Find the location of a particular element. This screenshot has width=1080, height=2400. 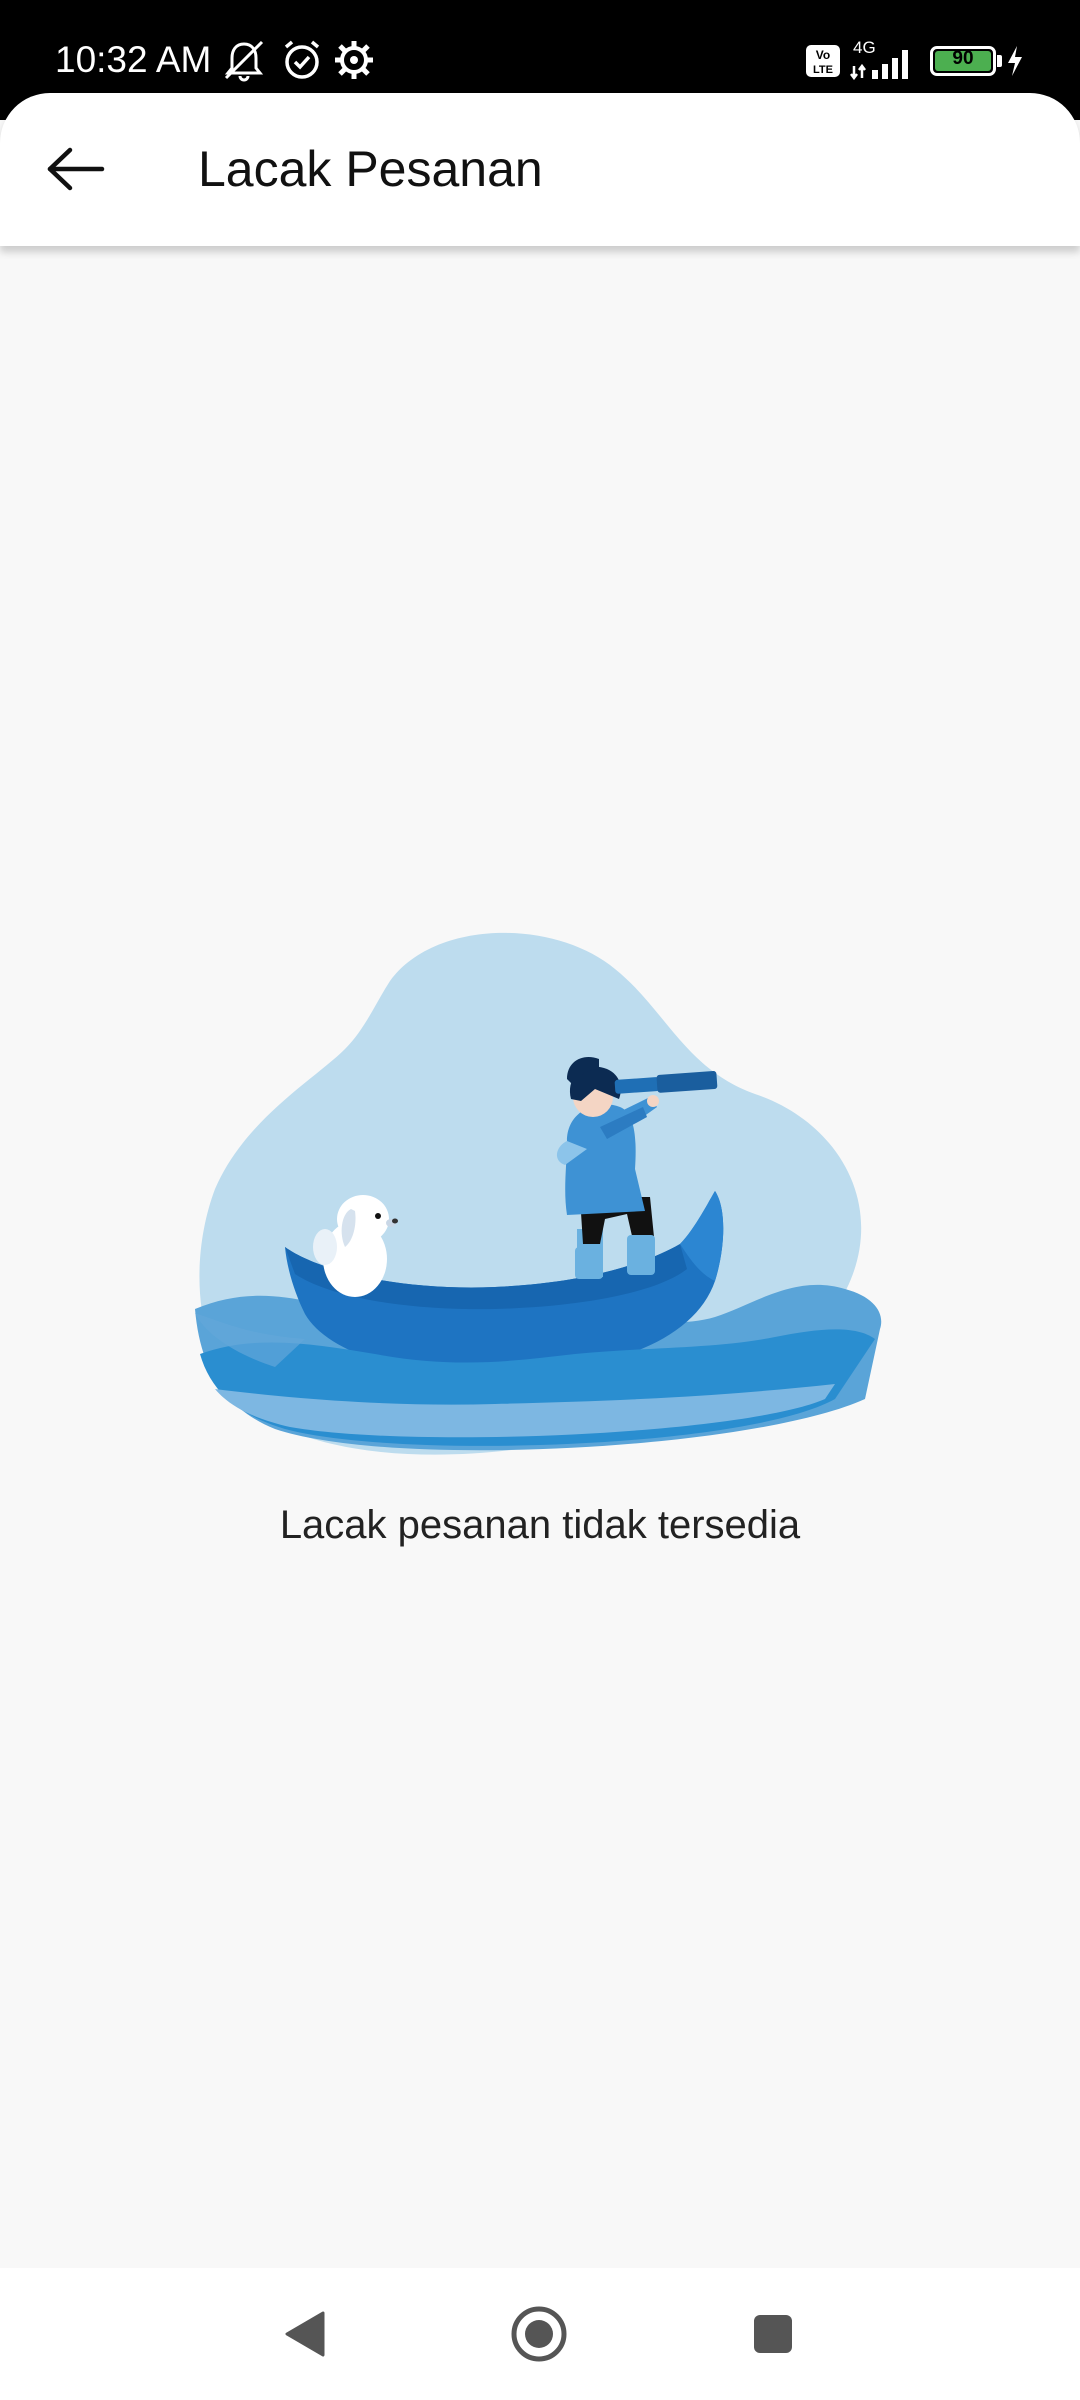

empty-state-illustration is located at coordinates (538, 1193).